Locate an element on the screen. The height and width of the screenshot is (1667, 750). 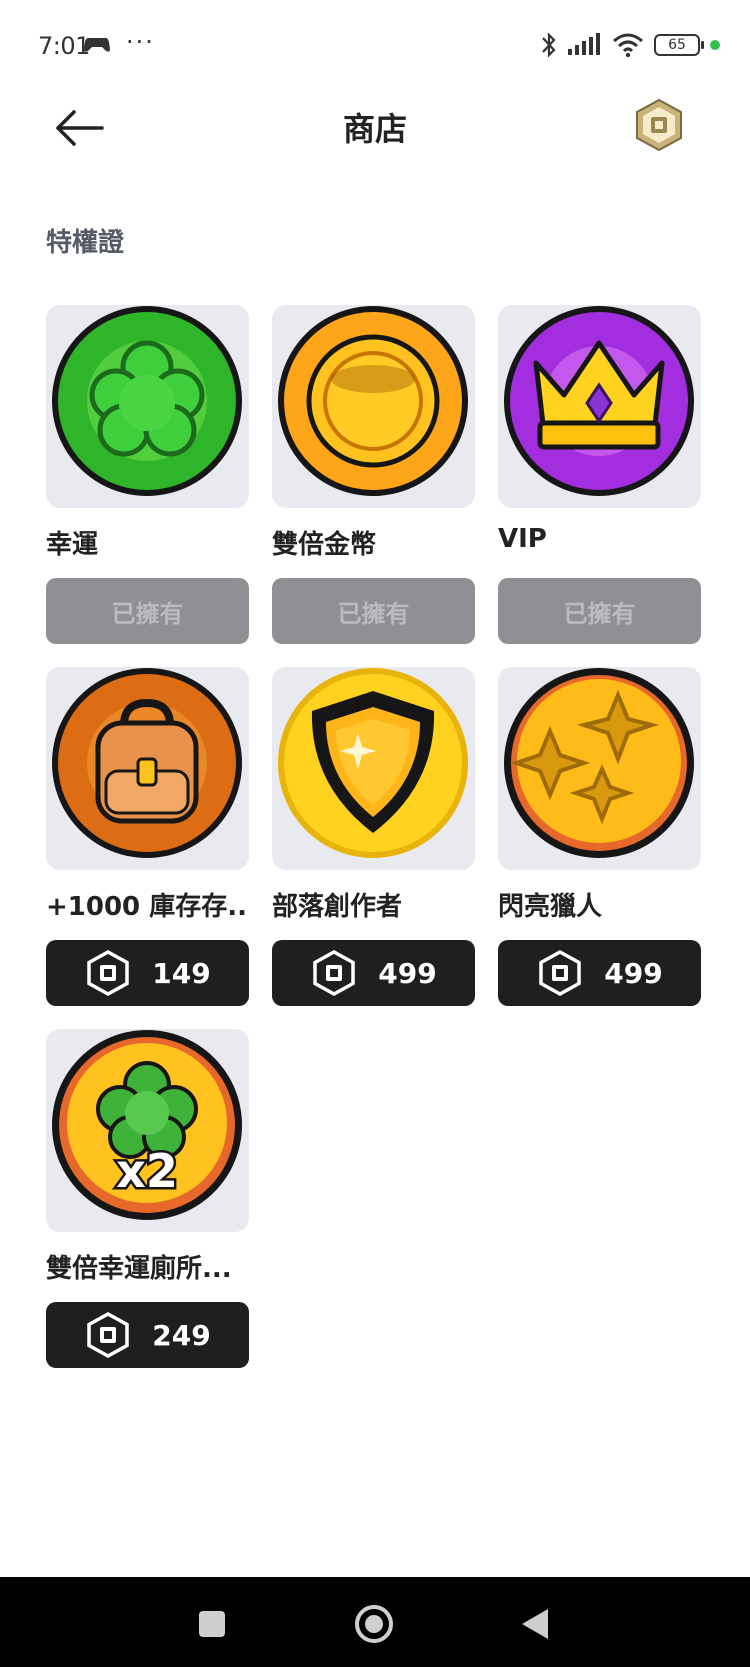
item-name: VIP is located at coordinates (522, 539).